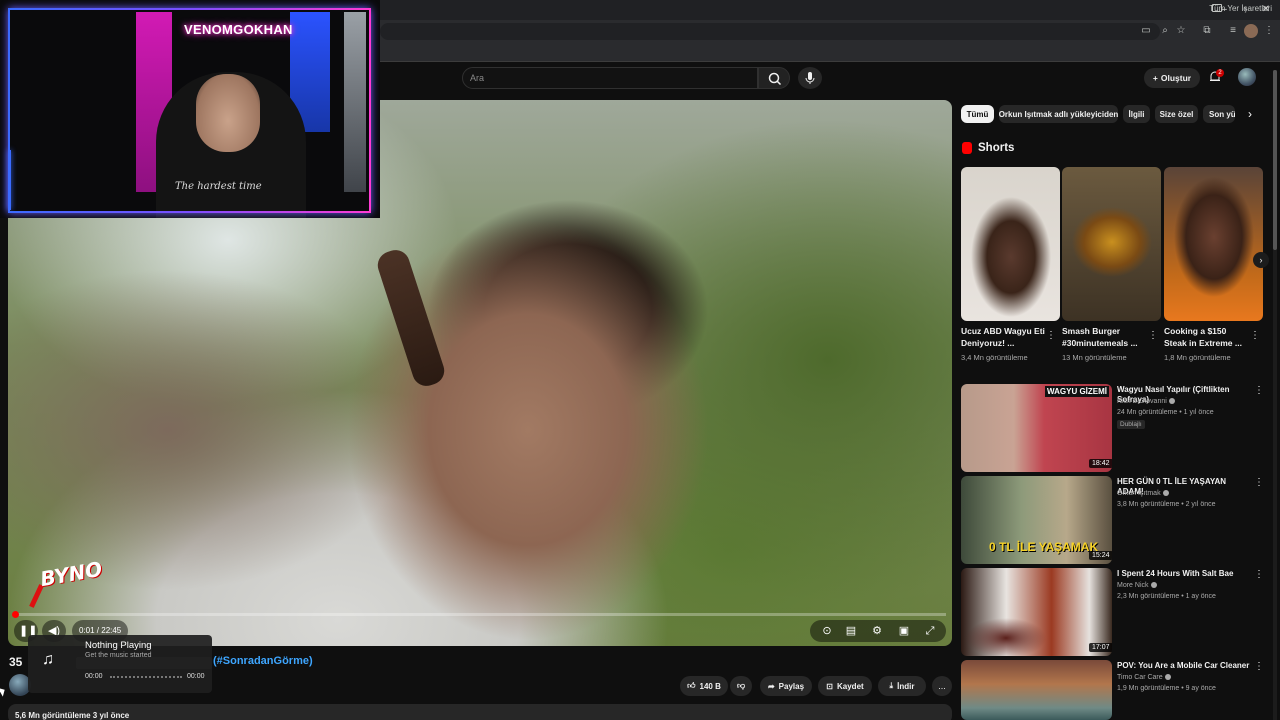 The height and width of the screenshot is (720, 1280). I want to click on chip-uploader: Orkun Işıtmak adlı yükleyiciden, so click(1058, 114).